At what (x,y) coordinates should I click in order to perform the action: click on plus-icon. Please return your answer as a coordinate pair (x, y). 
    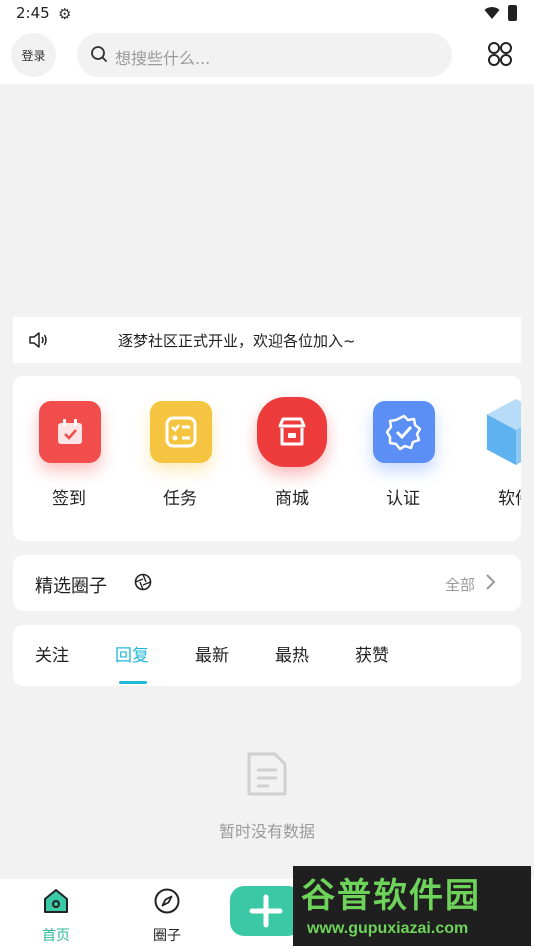
    Looking at the image, I should click on (266, 911).